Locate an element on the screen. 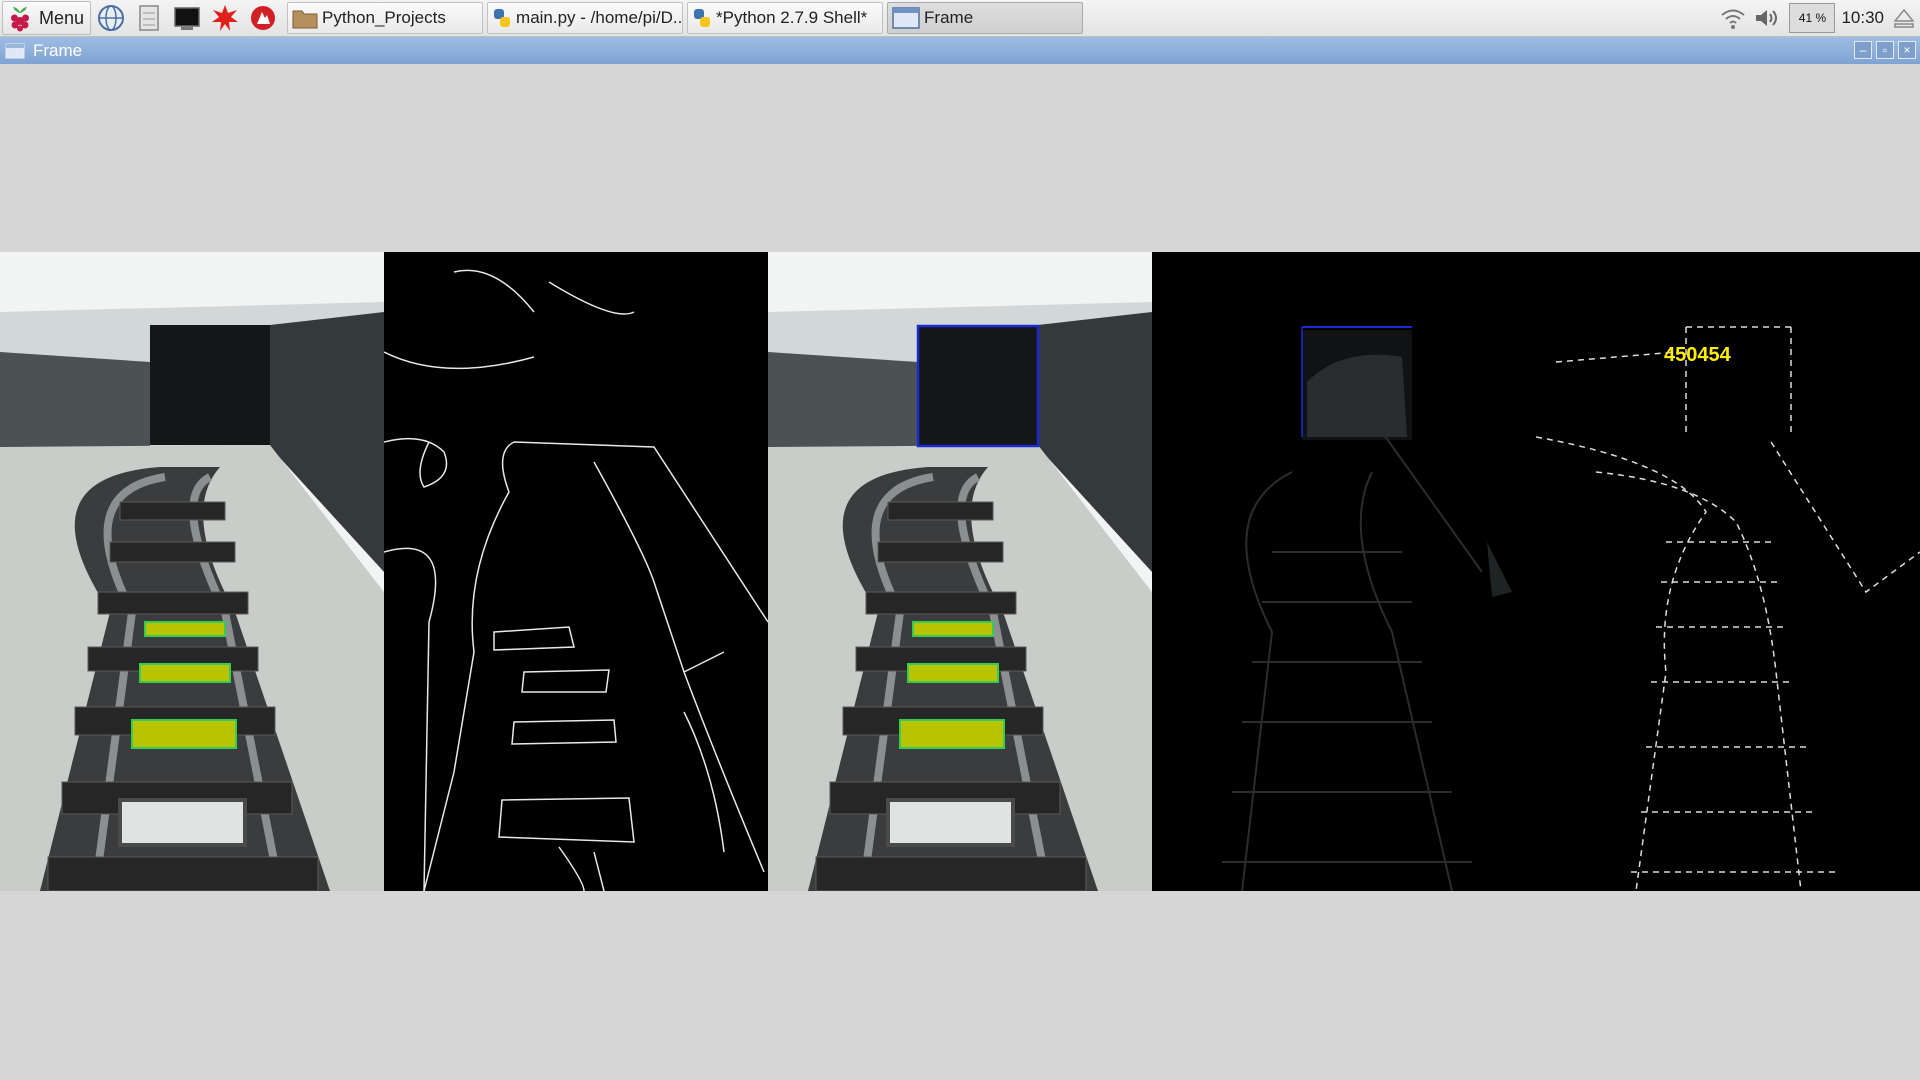 This screenshot has height=1080, width=1920. edge-view-with-count: 450454 is located at coordinates (1728, 571).